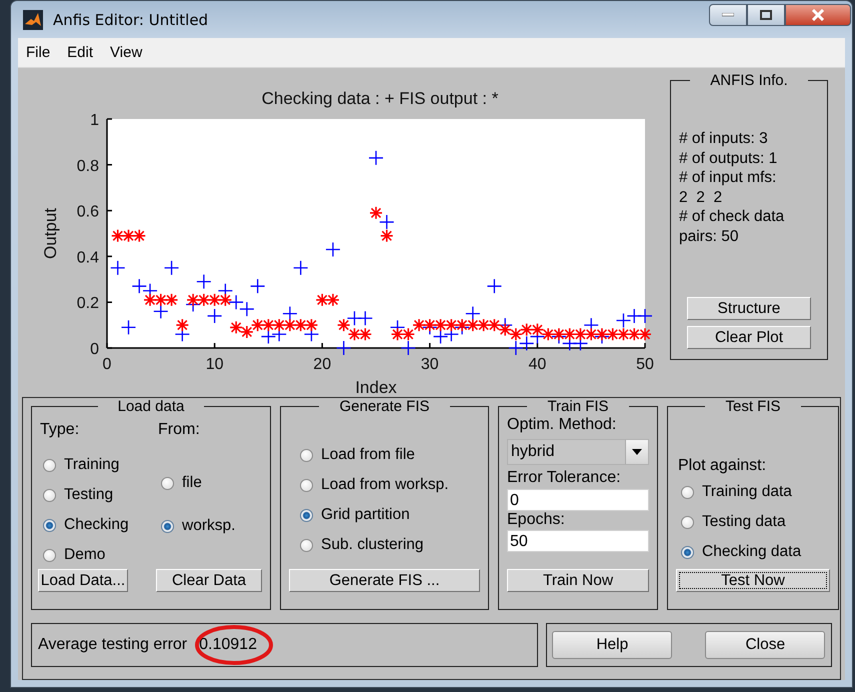 Image resolution: width=855 pixels, height=692 pixels. Describe the element at coordinates (747, 492) in the screenshot. I see `radio-label: Training data` at that location.